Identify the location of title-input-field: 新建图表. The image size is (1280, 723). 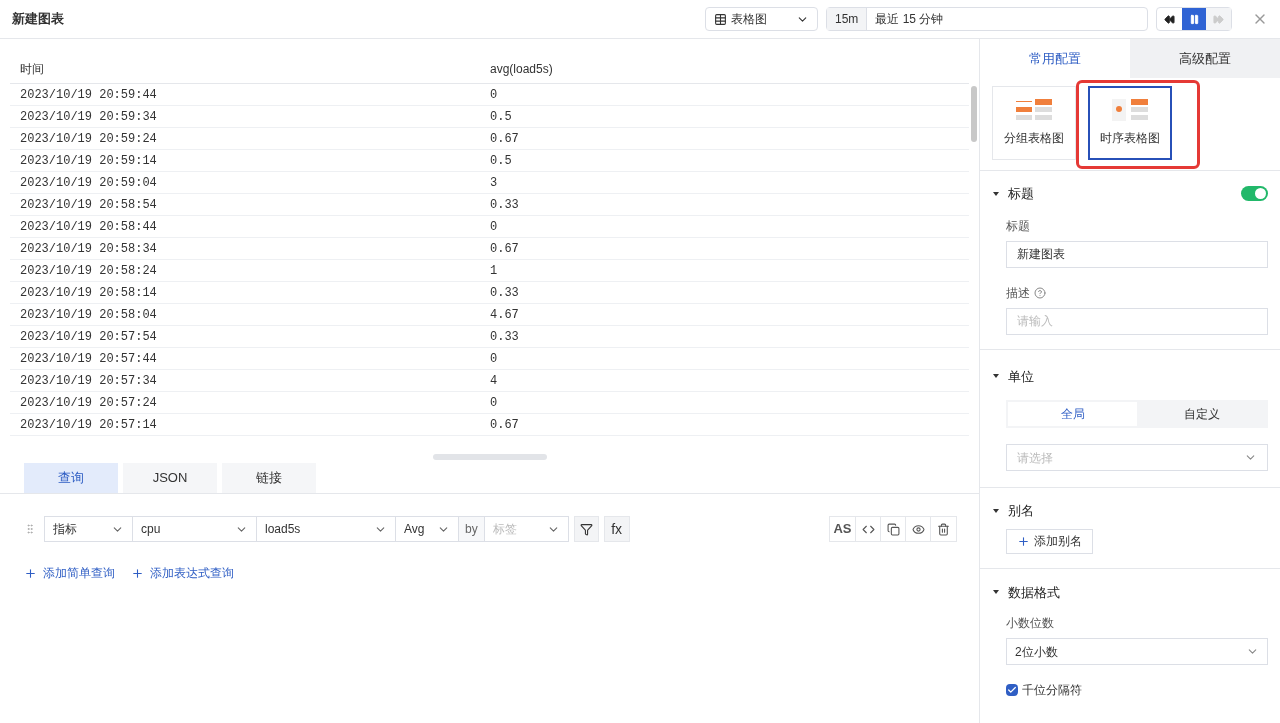
(1137, 254).